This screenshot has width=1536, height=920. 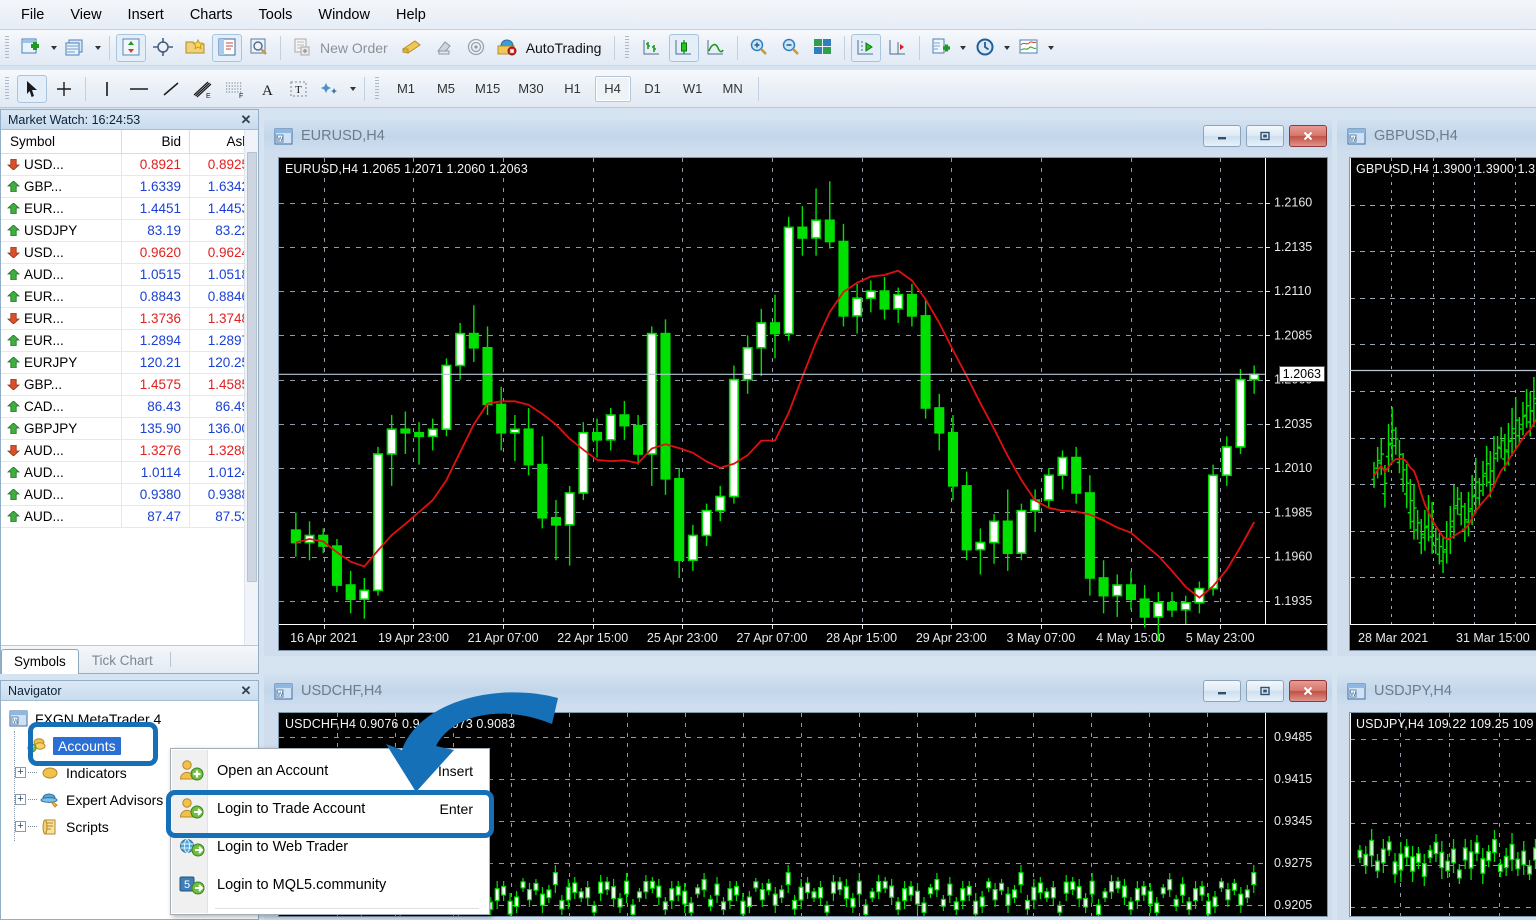 What do you see at coordinates (40, 661) in the screenshot?
I see `tab-symbols: Symbols` at bounding box center [40, 661].